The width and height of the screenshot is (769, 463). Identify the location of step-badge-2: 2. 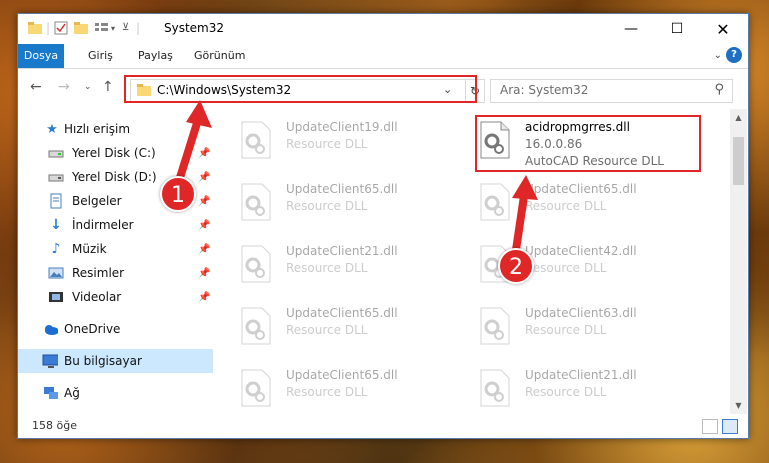
(516, 266).